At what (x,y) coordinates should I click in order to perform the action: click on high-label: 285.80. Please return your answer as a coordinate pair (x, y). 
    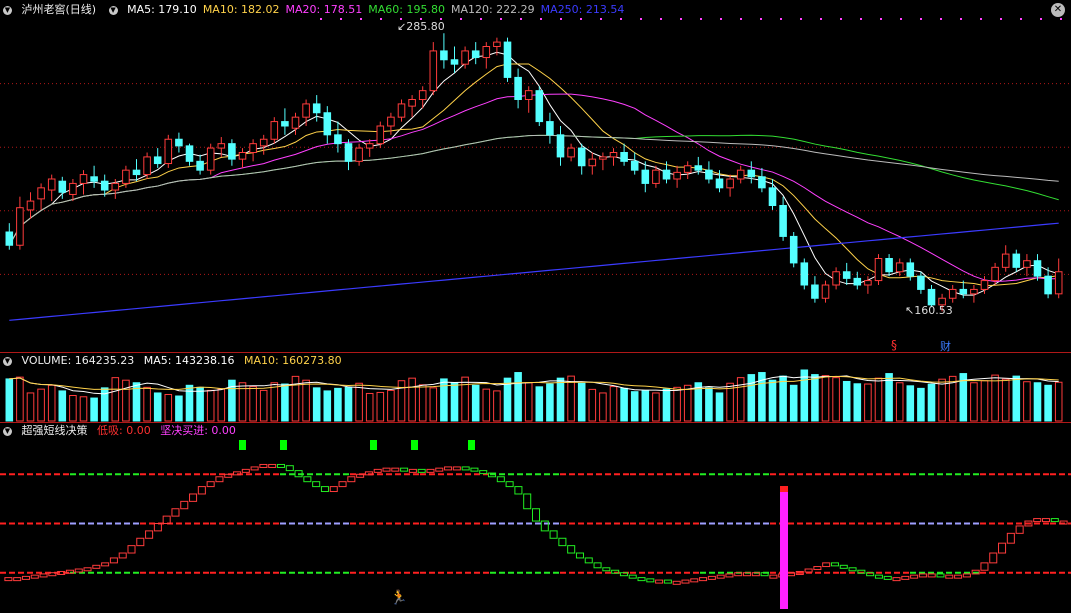
    Looking at the image, I should click on (425, 26).